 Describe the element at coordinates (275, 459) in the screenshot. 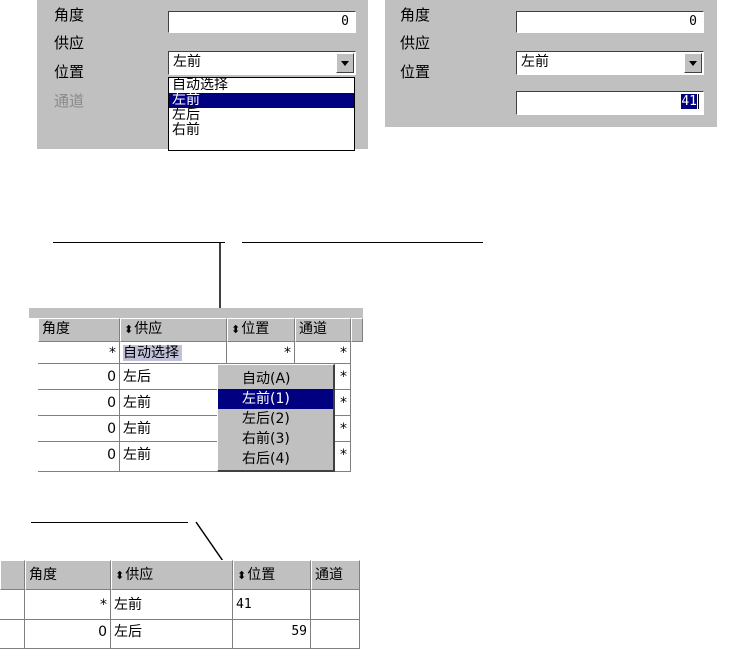

I see `menu-item: 右后(4)` at that location.